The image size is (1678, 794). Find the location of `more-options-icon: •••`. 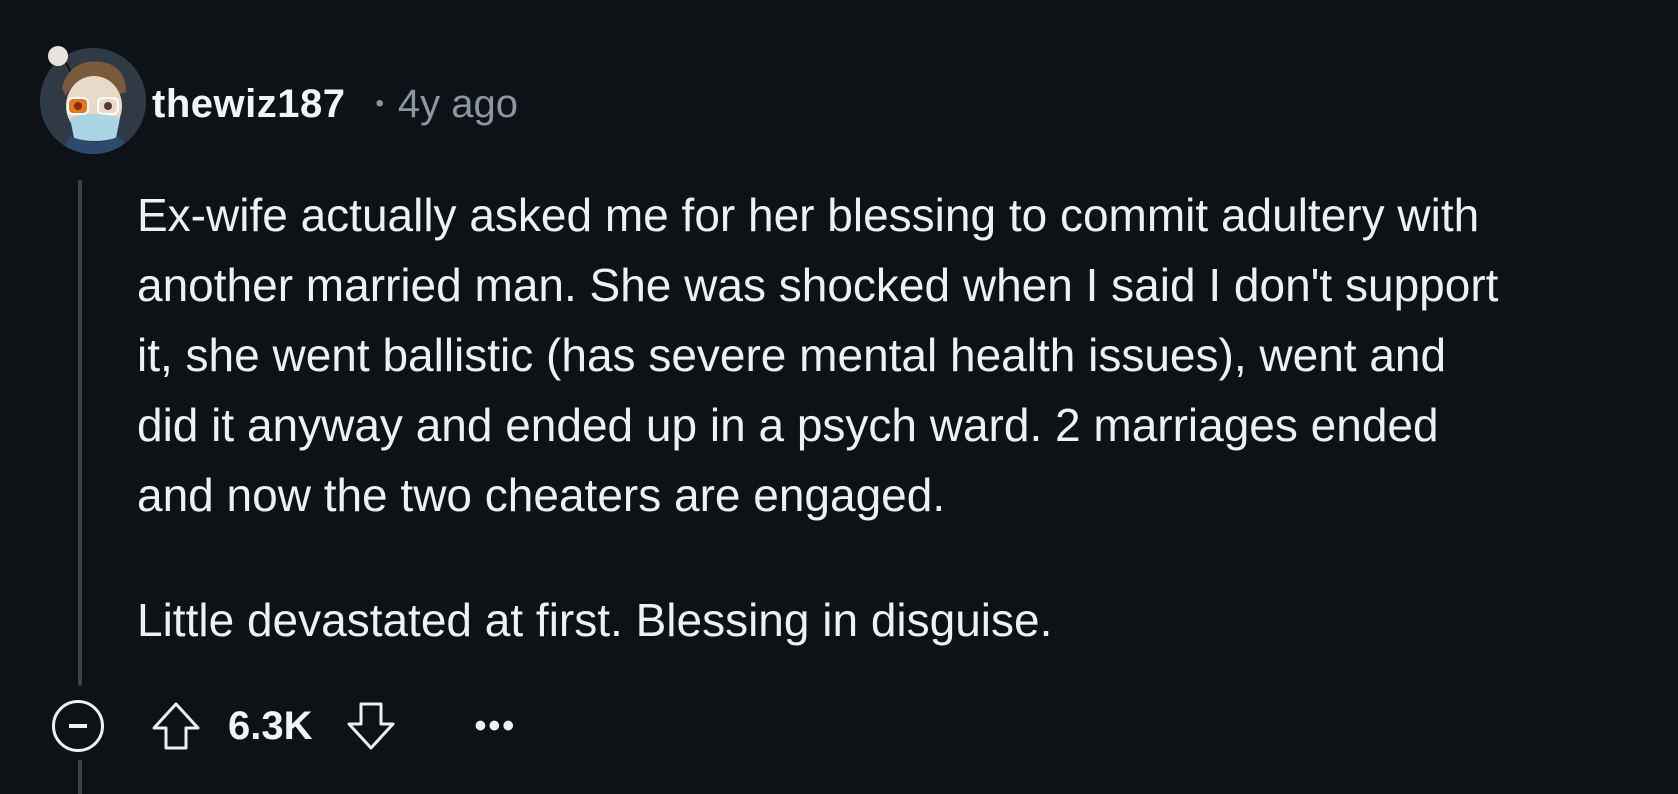

more-options-icon: ••• is located at coordinates (496, 726).